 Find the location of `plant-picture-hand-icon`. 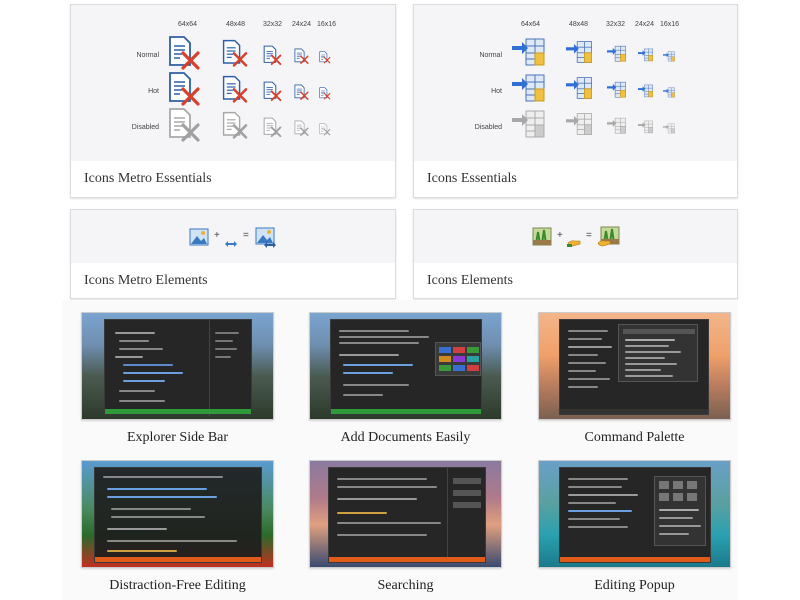

plant-picture-hand-icon is located at coordinates (609, 236).